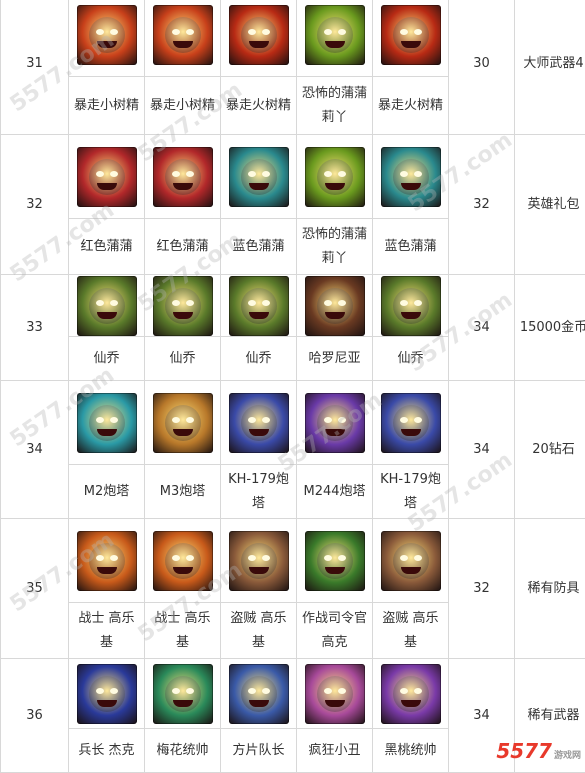  Describe the element at coordinates (482, 205) in the screenshot. I see `count-cell: 32` at that location.